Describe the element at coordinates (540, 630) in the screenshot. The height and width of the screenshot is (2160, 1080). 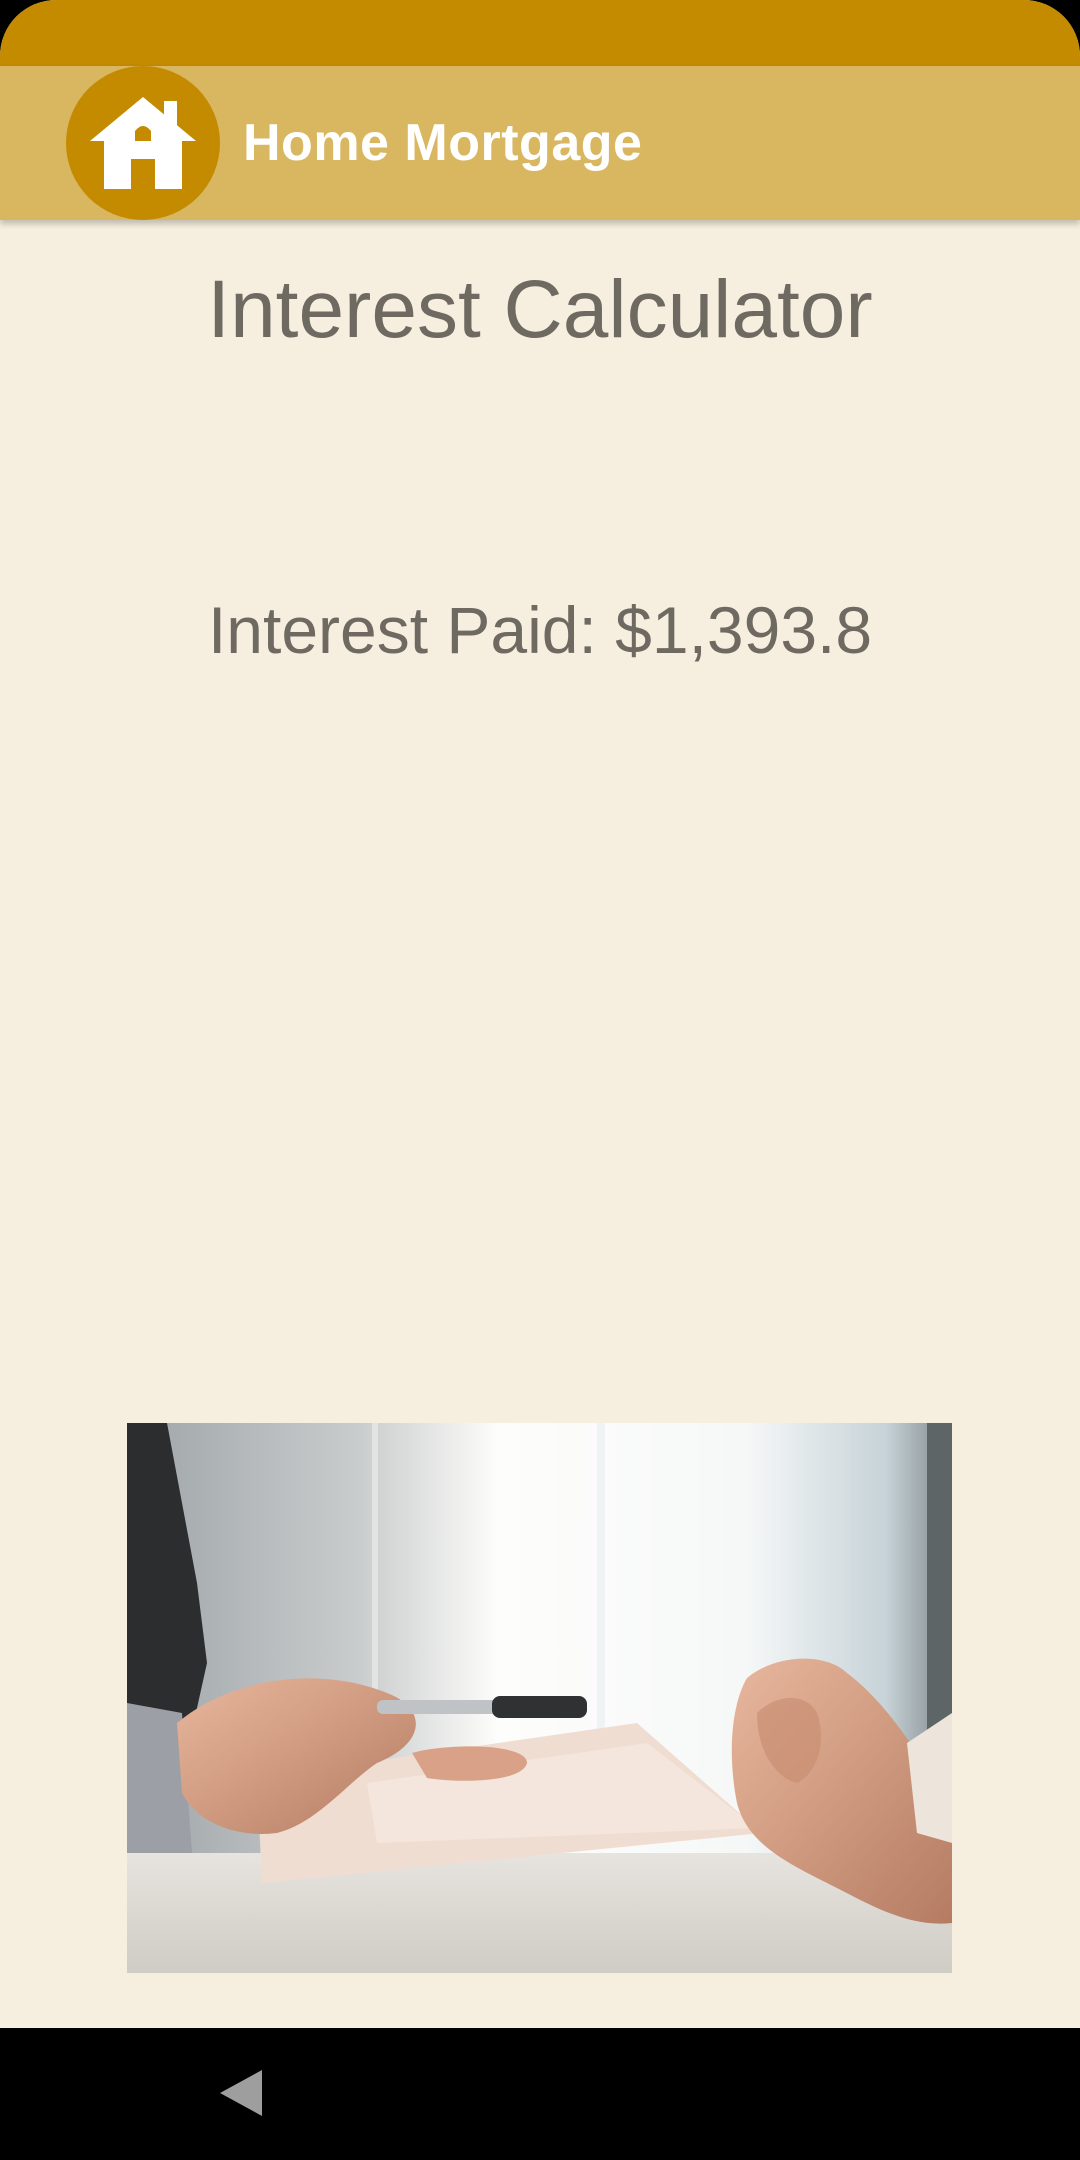
I see `interest-result: Interest Paid: $1,393.8` at that location.